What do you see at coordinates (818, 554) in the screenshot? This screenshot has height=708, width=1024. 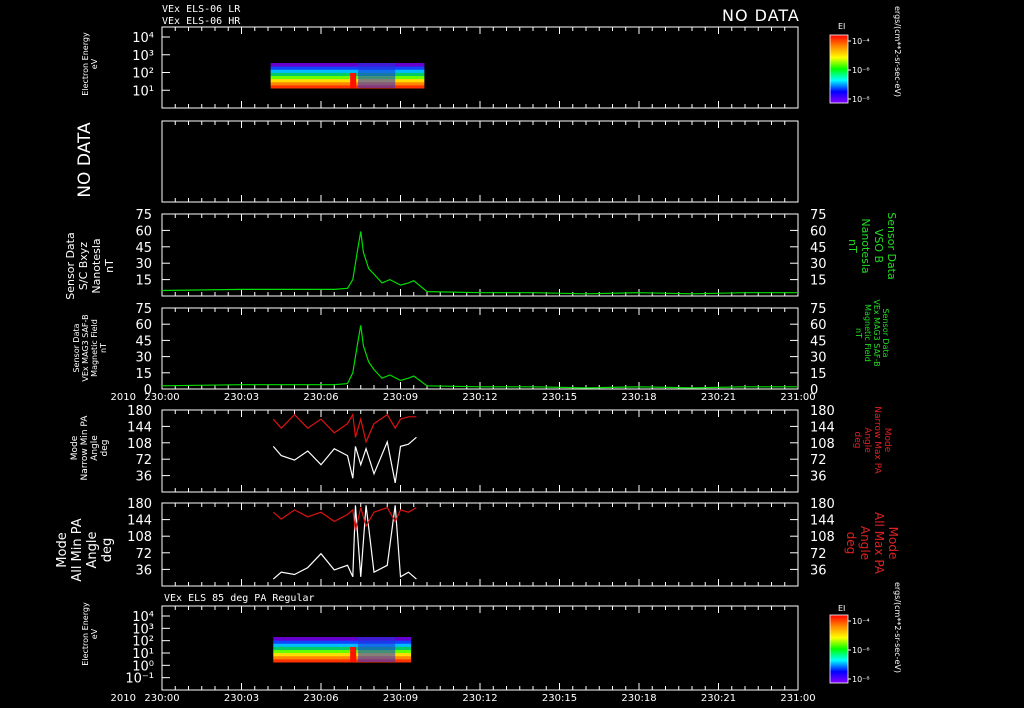 I see `pa_all-ytick-label-right: 72` at bounding box center [818, 554].